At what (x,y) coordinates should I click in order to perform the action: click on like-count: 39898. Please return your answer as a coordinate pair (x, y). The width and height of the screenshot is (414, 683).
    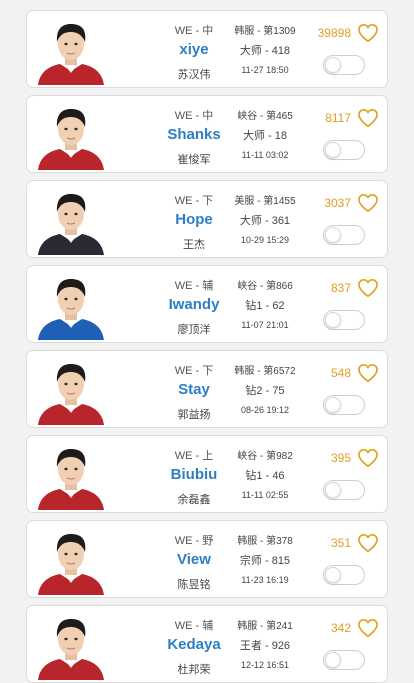
    Looking at the image, I should click on (334, 33).